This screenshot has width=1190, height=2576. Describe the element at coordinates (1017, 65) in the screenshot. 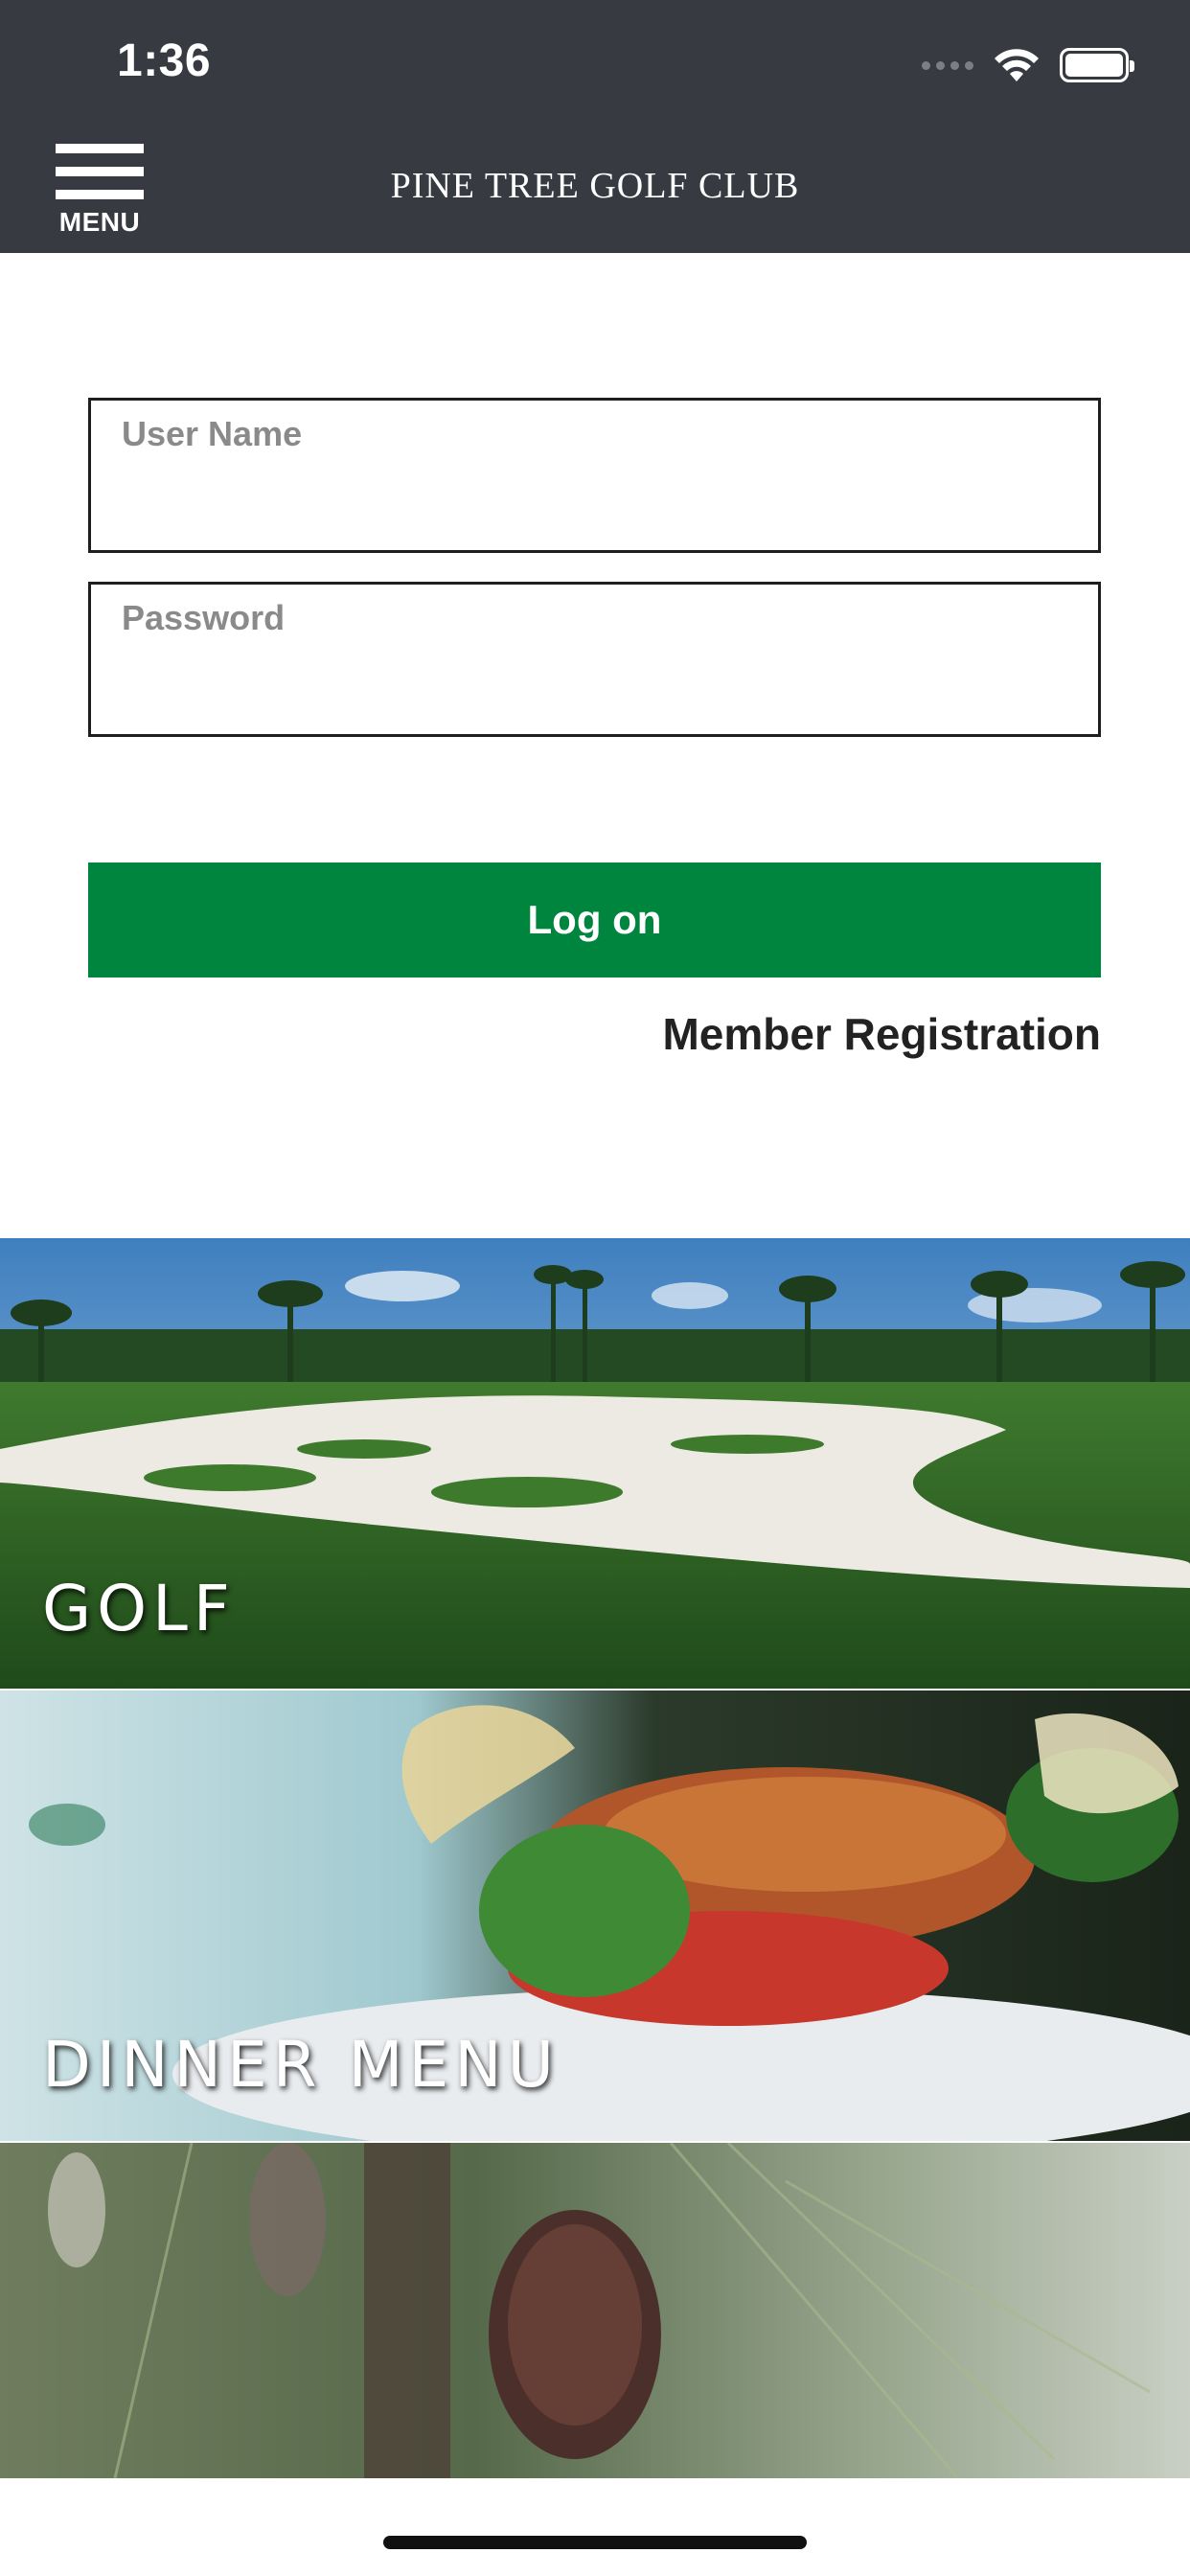

I see `wifi-icon` at that location.